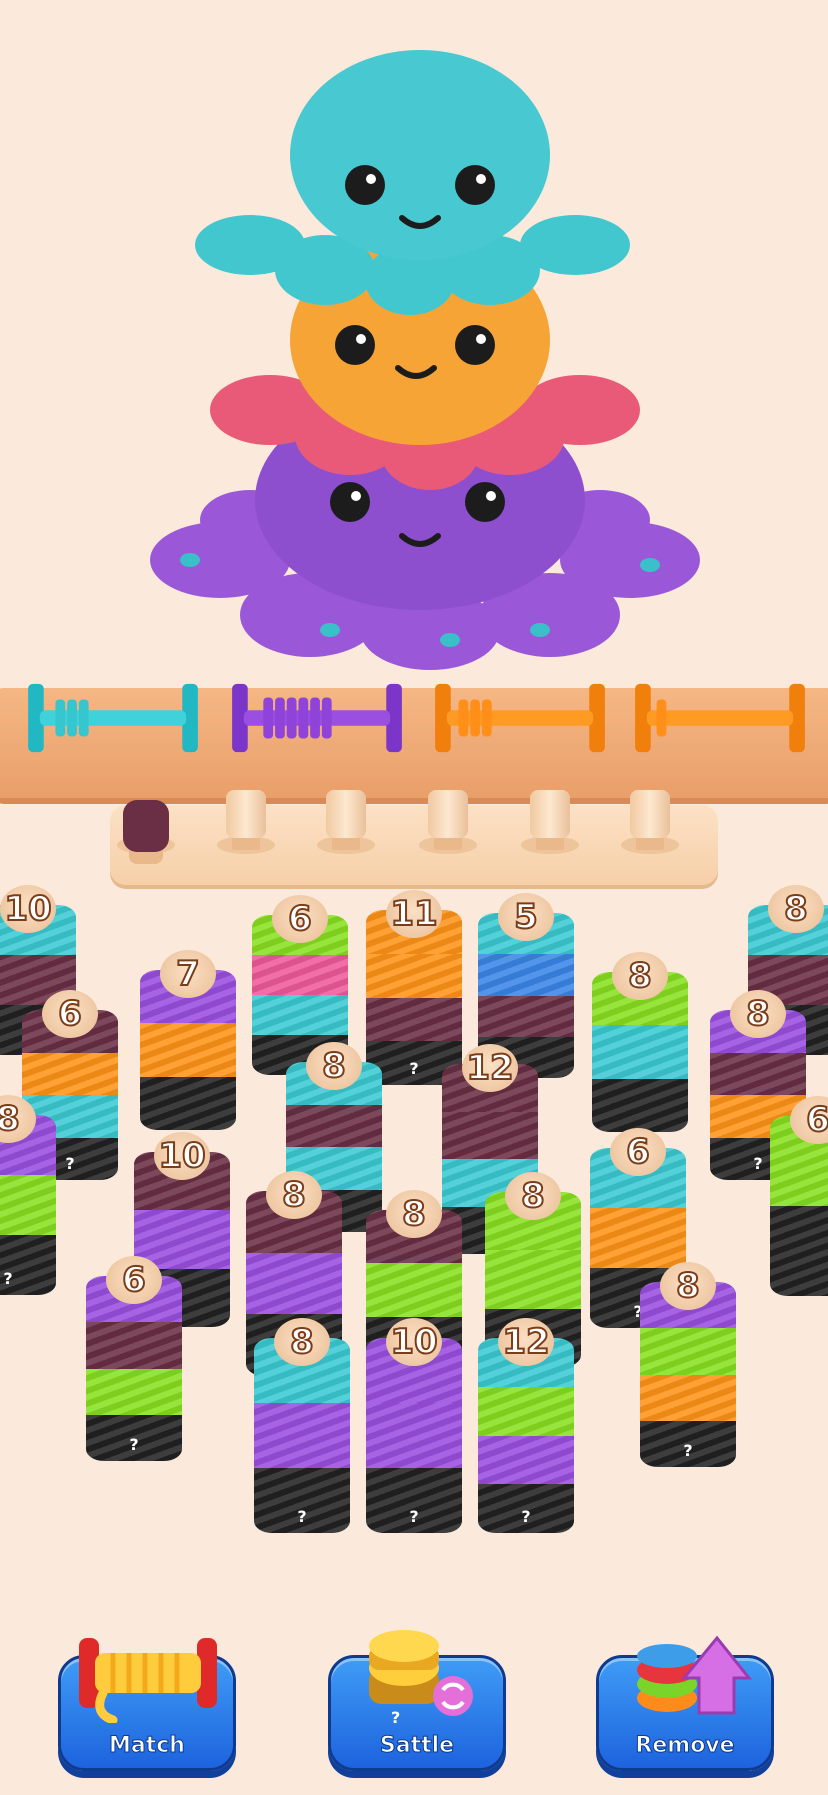 The height and width of the screenshot is (1795, 828). Describe the element at coordinates (147, 1746) in the screenshot. I see `match-label: Match` at that location.